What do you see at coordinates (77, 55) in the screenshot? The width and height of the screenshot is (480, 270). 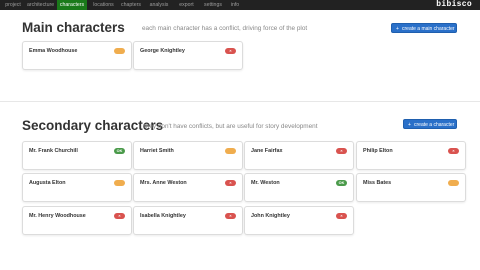 I see `character-card: Emma Woodhouse` at bounding box center [77, 55].